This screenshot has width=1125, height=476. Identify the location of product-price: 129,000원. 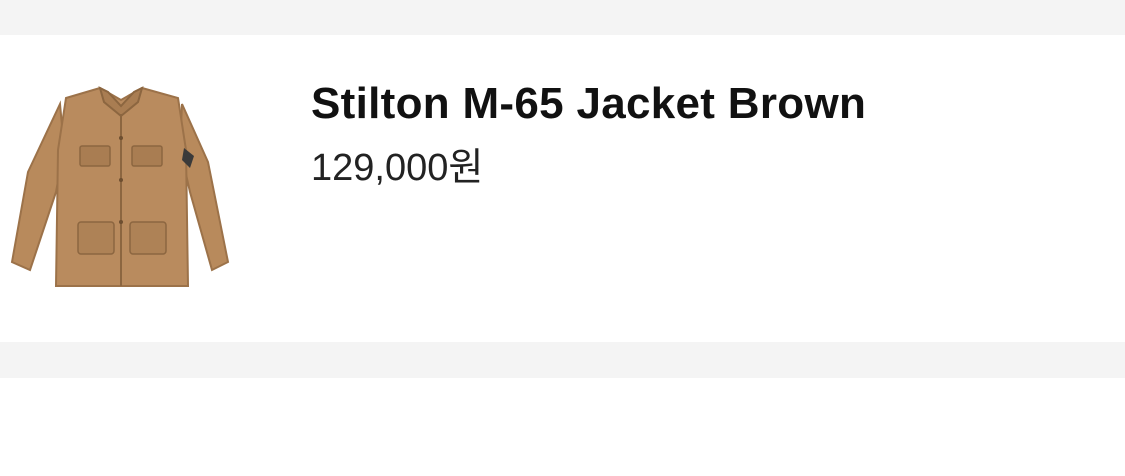
(397, 168).